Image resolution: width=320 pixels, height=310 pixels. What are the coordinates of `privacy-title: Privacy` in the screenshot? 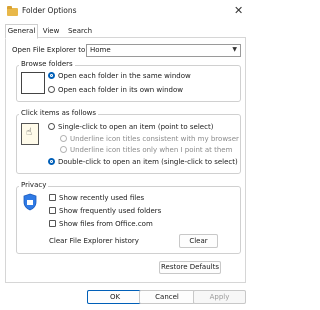 It's located at (34, 185).